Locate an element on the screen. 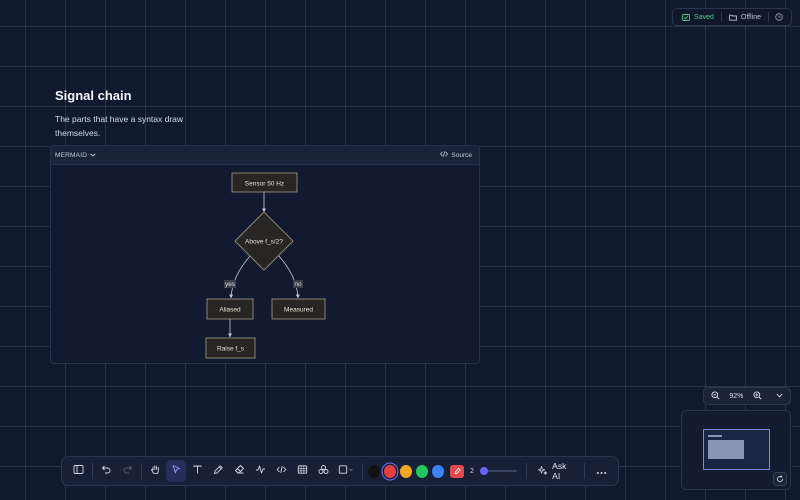 The height and width of the screenshot is (500, 800). undo-icon is located at coordinates (106, 471).